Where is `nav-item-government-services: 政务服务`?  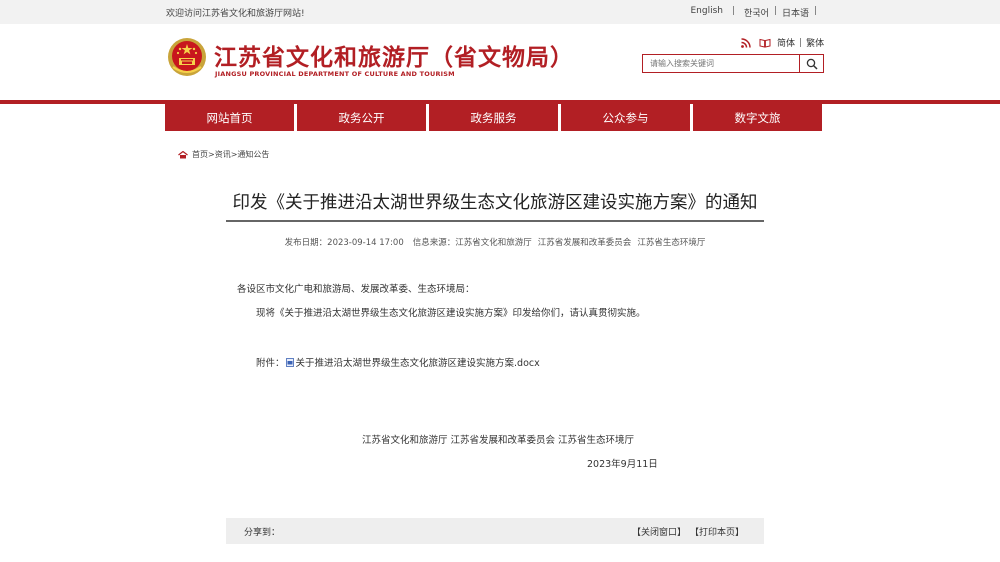 nav-item-government-services: 政务服务 is located at coordinates (493, 117).